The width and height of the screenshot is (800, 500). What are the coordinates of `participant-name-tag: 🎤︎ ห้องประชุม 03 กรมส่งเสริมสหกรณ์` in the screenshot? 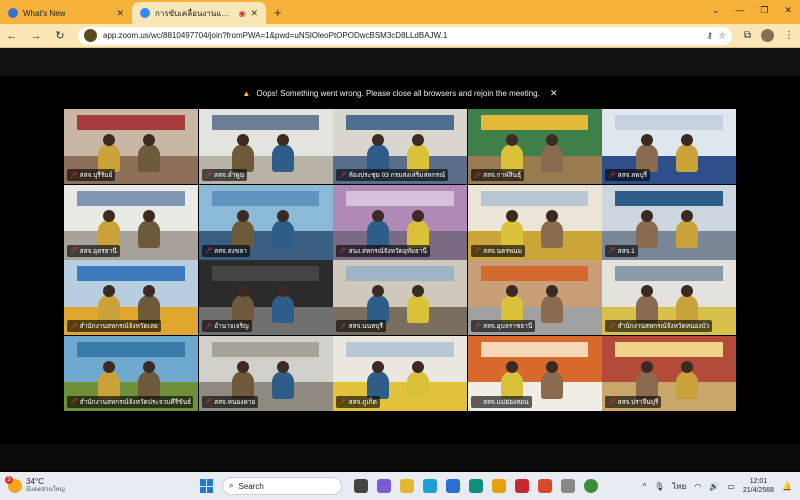 It's located at (392, 175).